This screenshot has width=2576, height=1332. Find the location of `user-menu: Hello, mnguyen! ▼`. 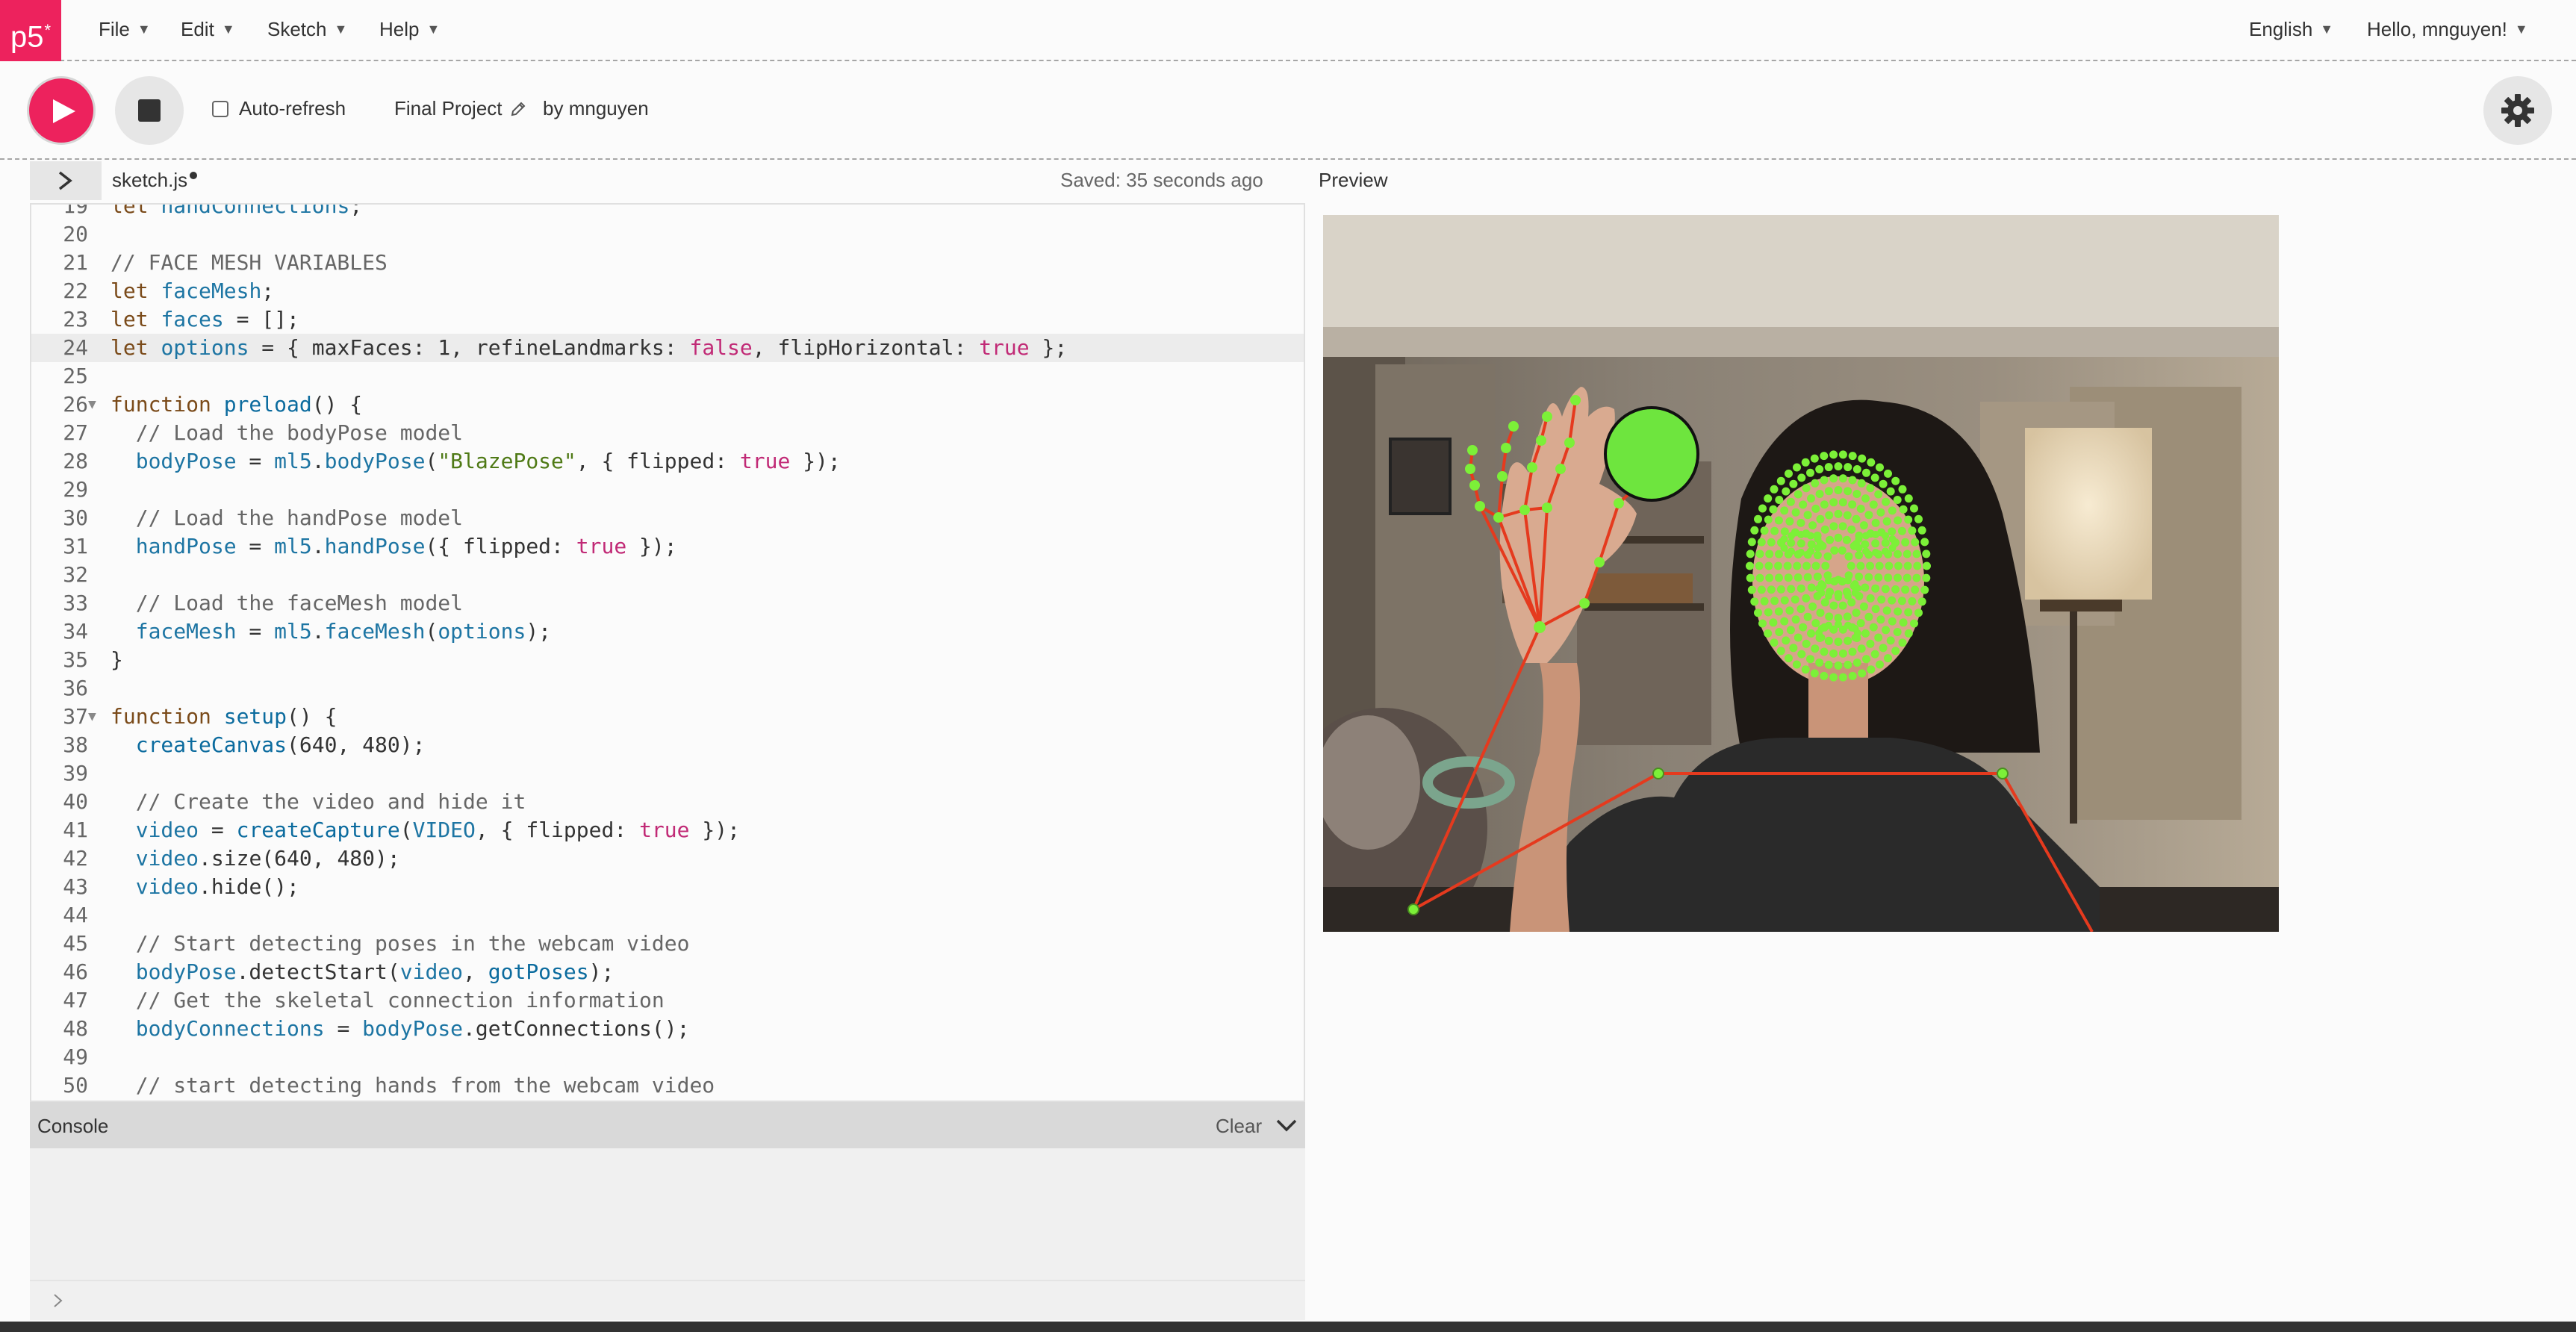

user-menu: Hello, mnguyen! ▼ is located at coordinates (2447, 30).